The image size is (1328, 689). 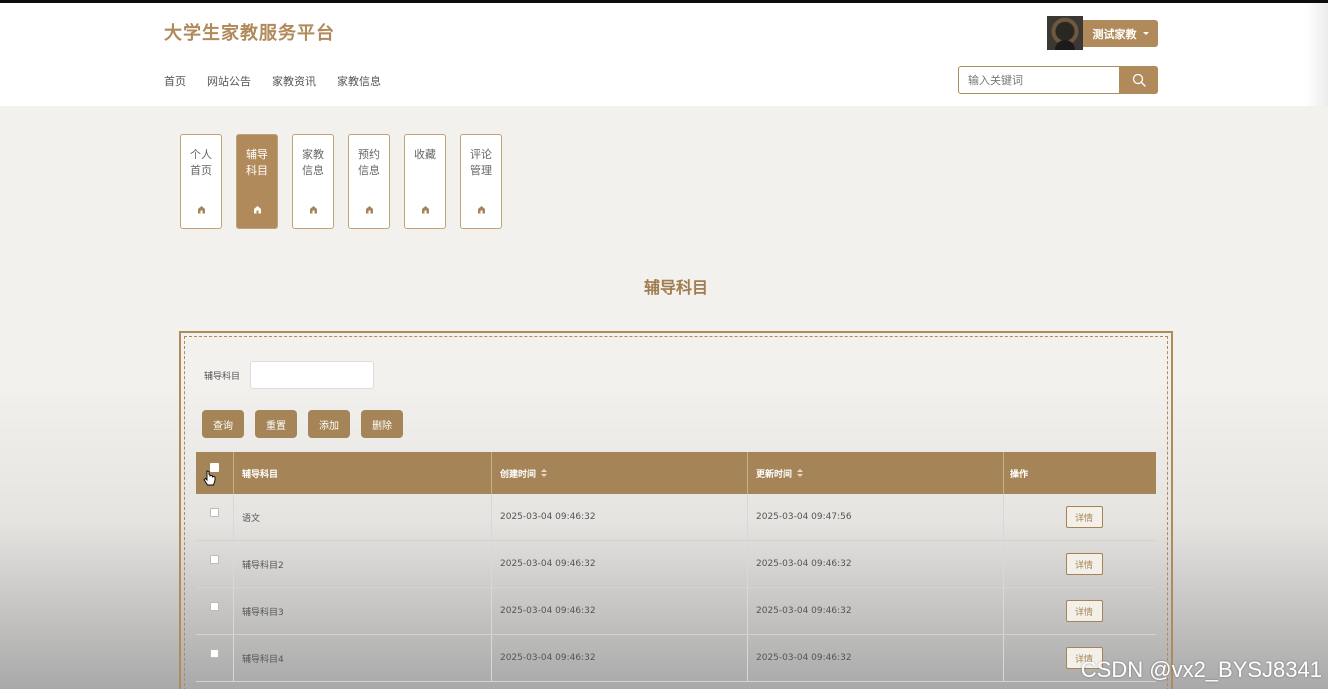 I want to click on user-avatar, so click(x=1065, y=33).